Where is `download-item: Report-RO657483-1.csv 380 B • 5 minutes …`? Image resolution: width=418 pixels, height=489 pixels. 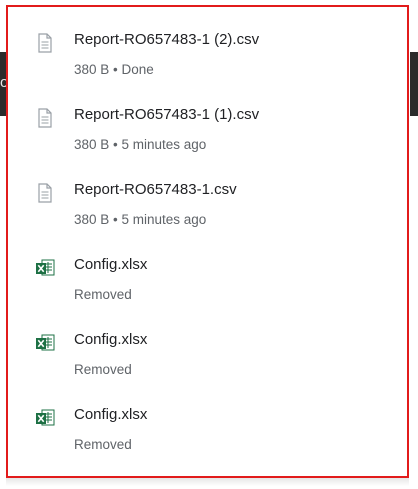
download-item: Report-RO657483-1.csv 380 B • 5 minutes … is located at coordinates (207, 194).